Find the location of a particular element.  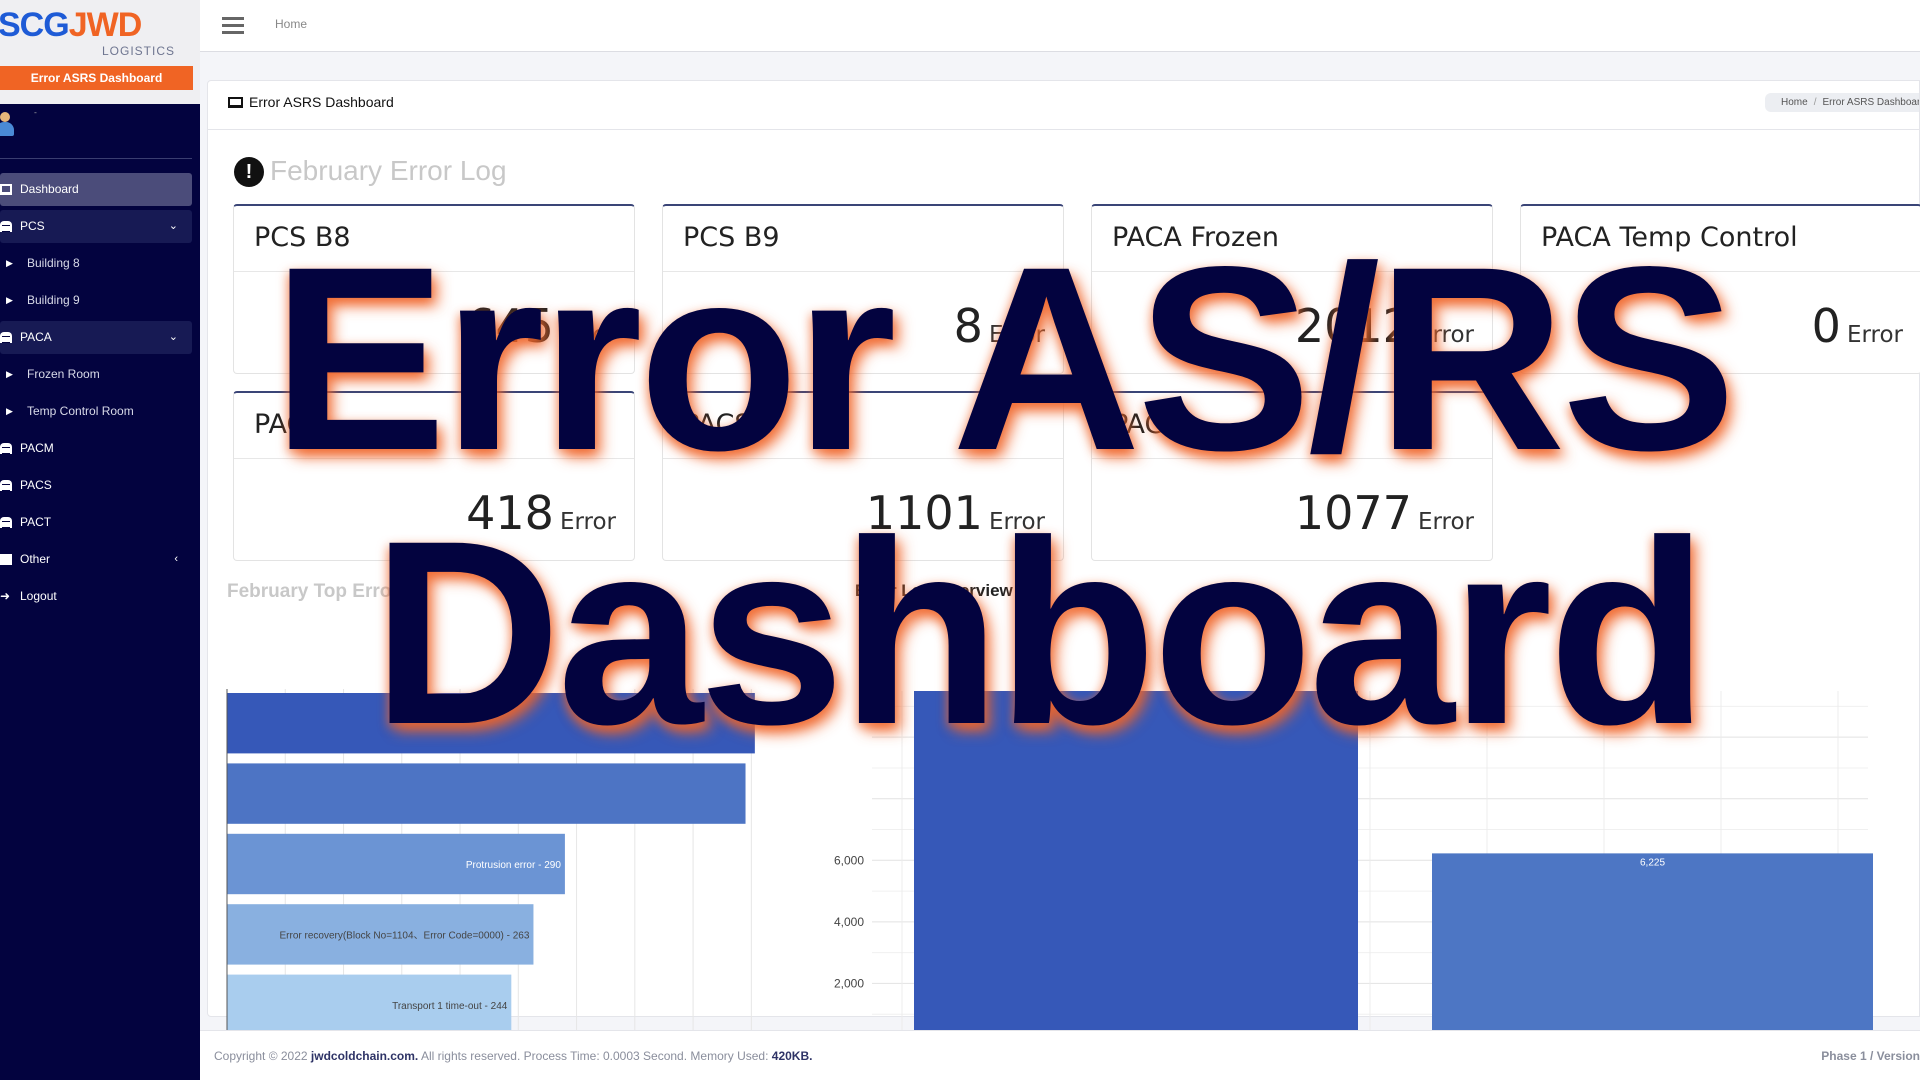

card-value: 1101 Error is located at coordinates (955, 513).